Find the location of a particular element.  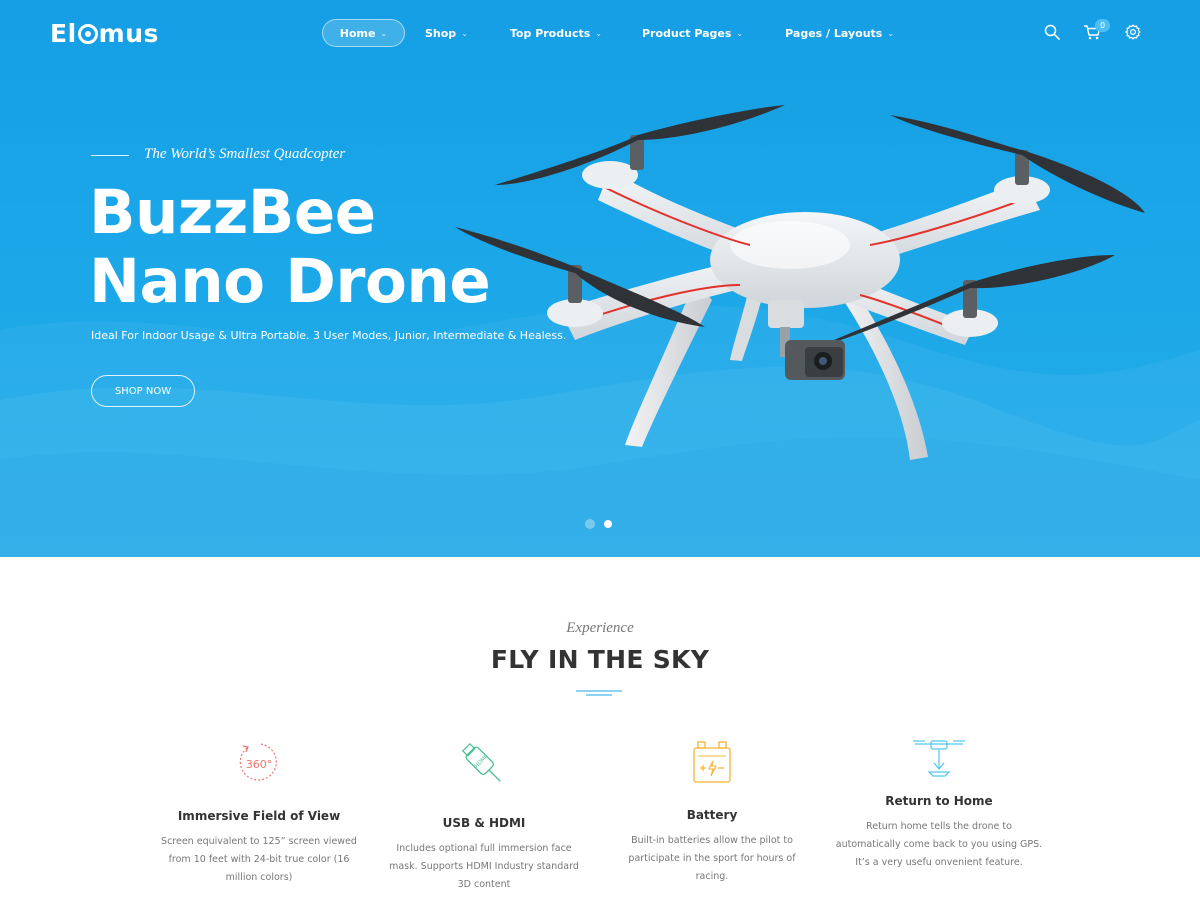

gear-icon is located at coordinates (1133, 32).